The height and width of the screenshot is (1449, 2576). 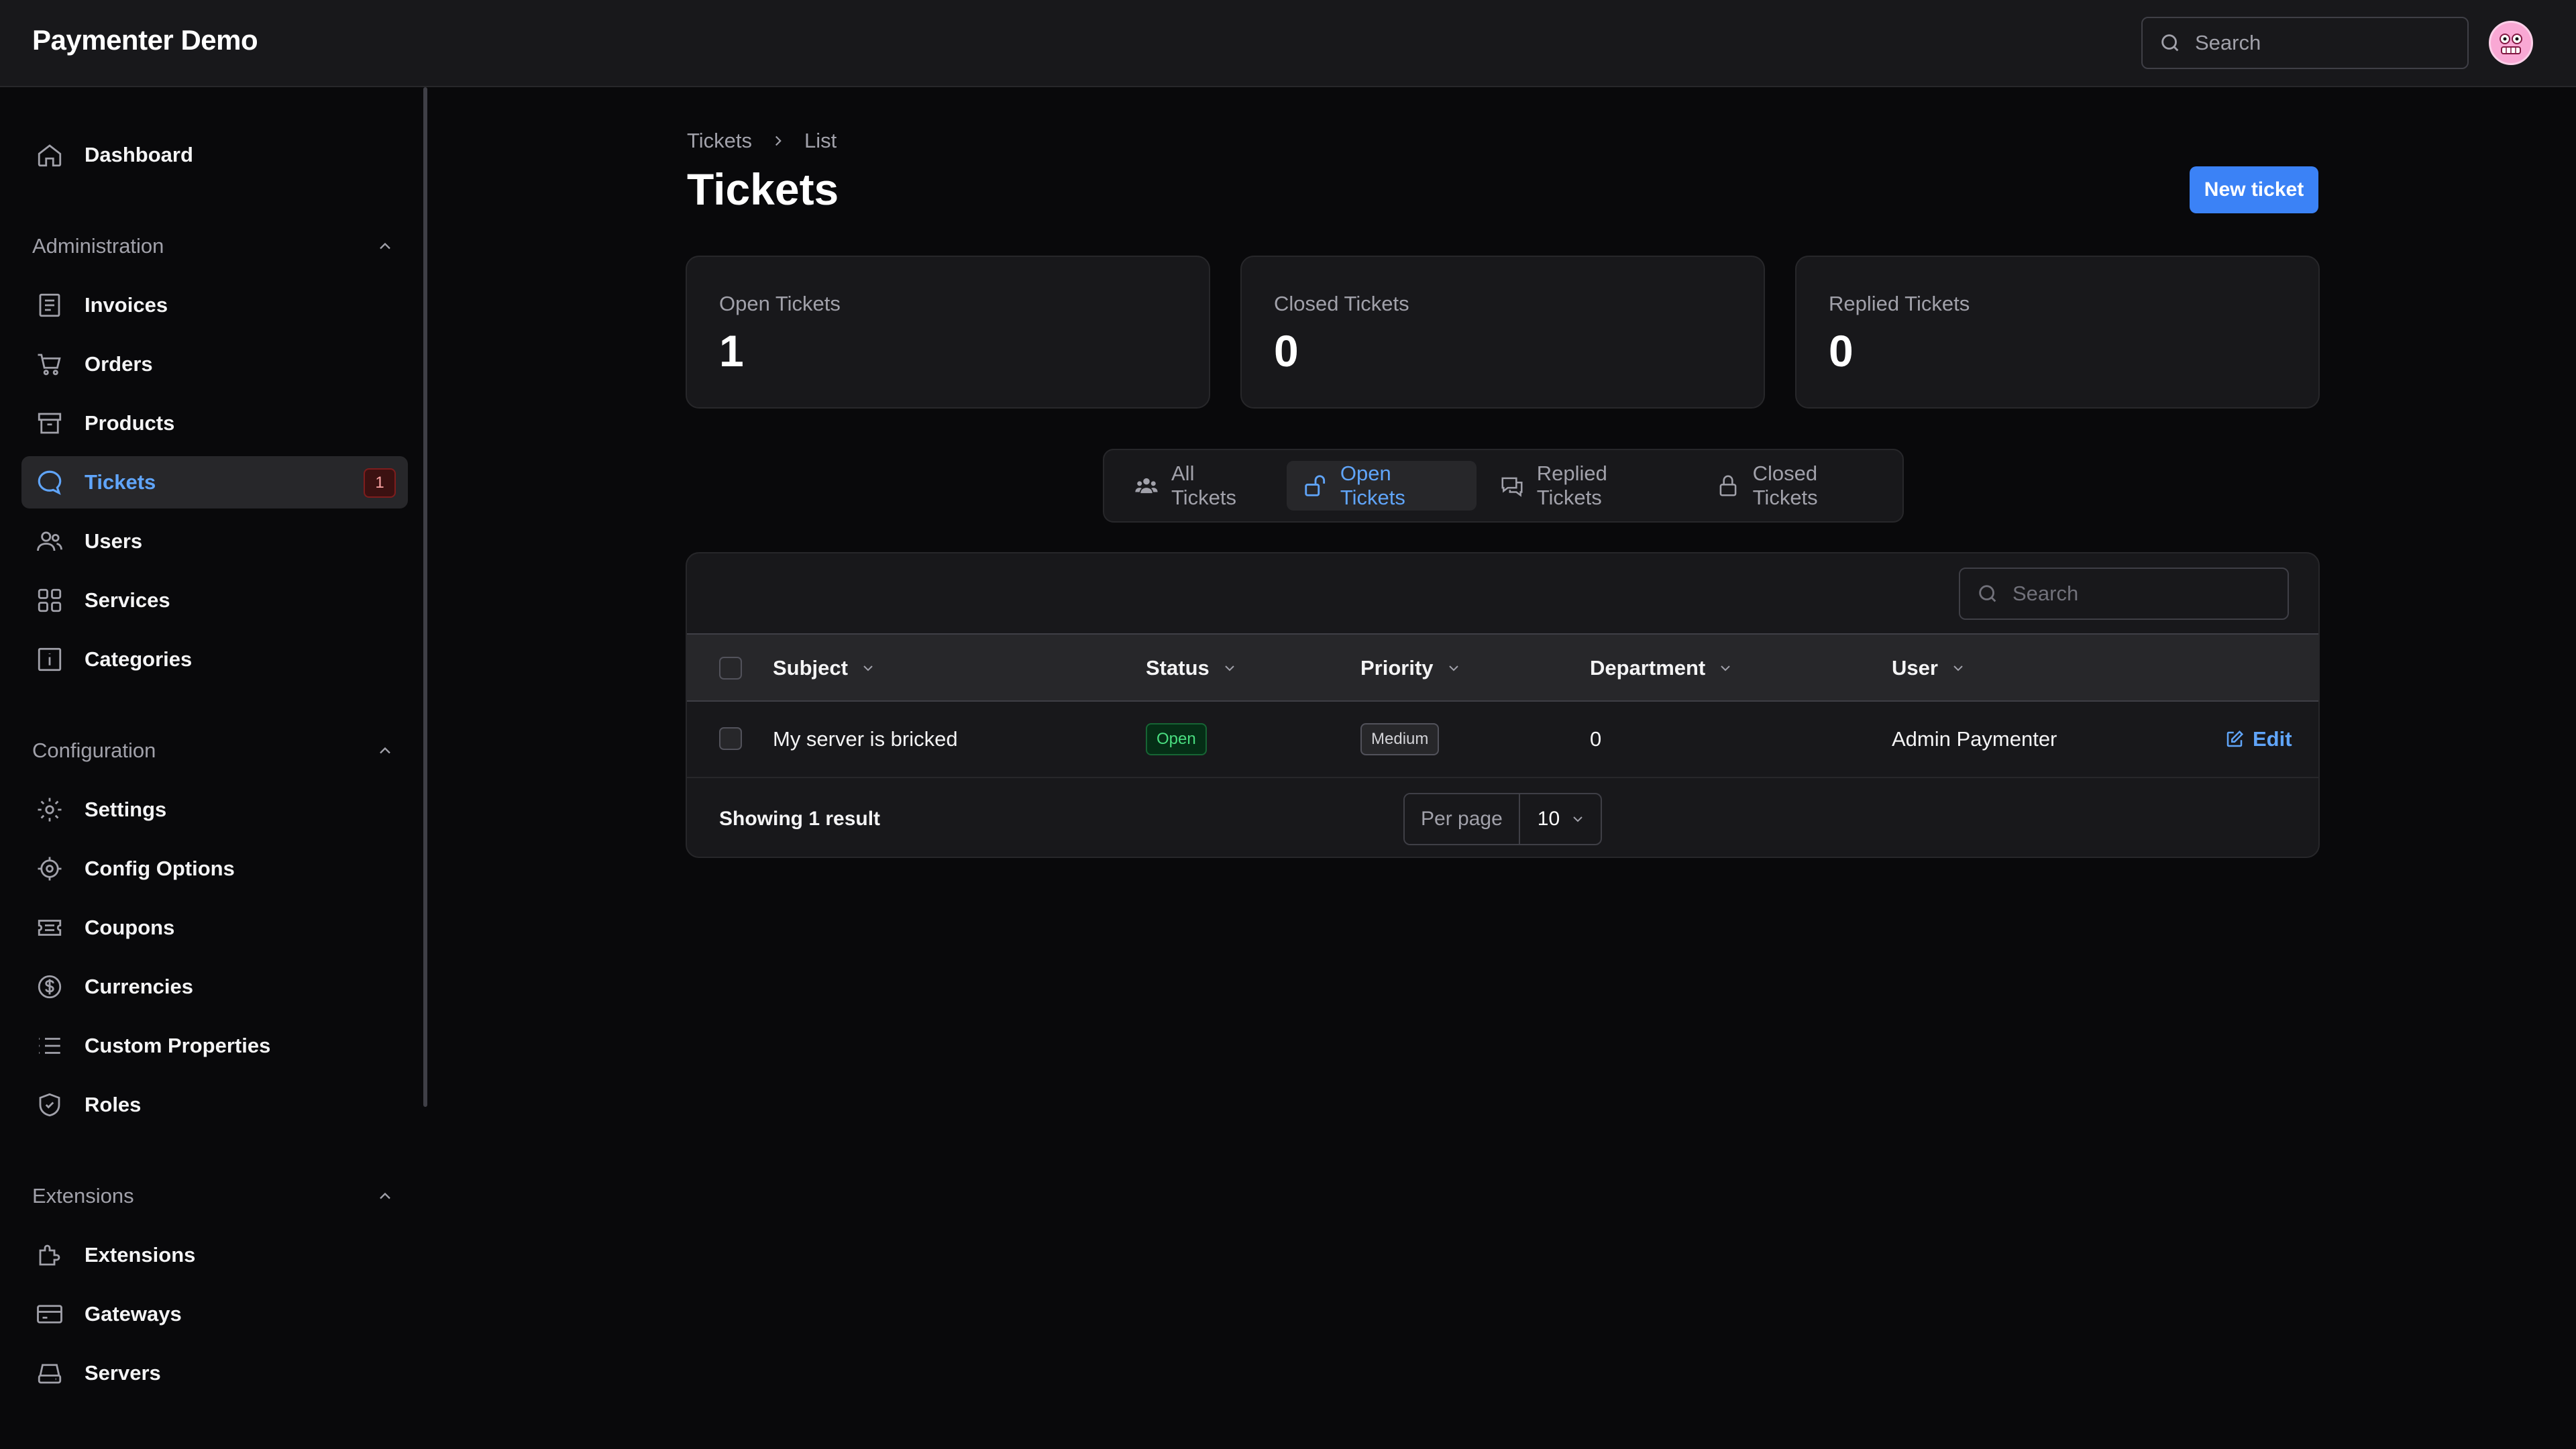 I want to click on avatar, so click(x=2511, y=43).